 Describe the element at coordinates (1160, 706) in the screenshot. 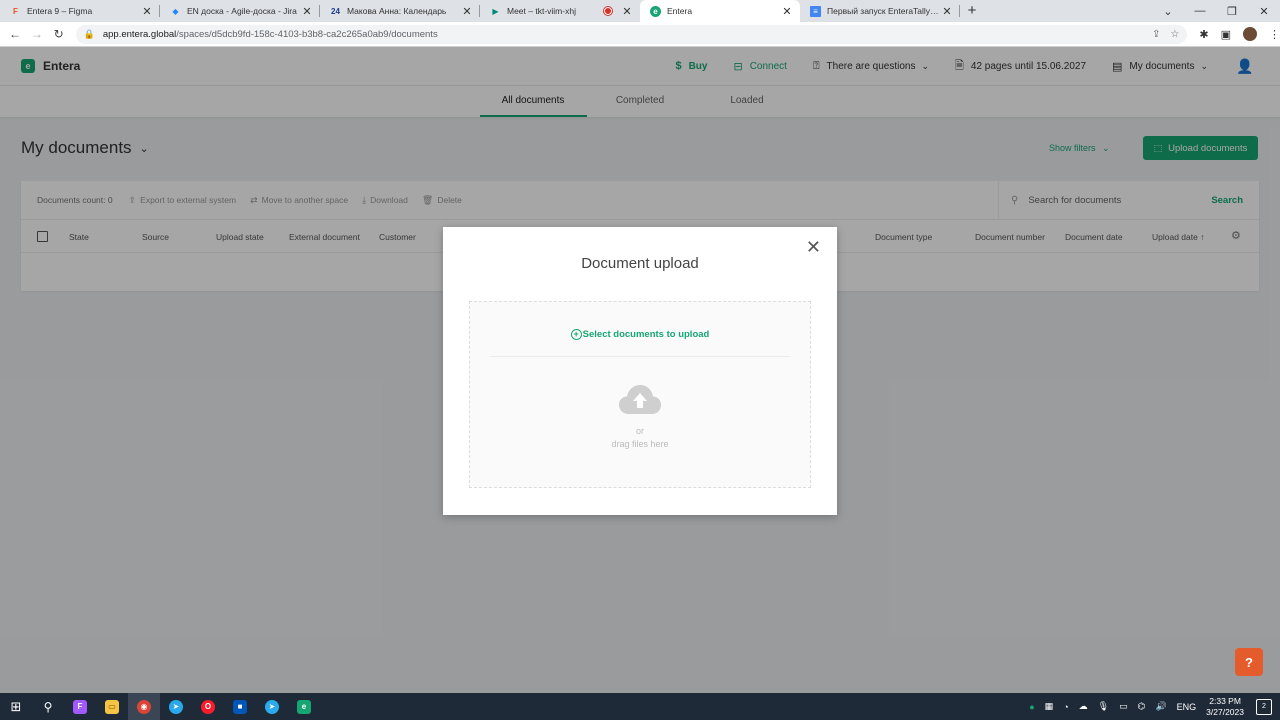

I see `volume-icon: 🔊` at that location.